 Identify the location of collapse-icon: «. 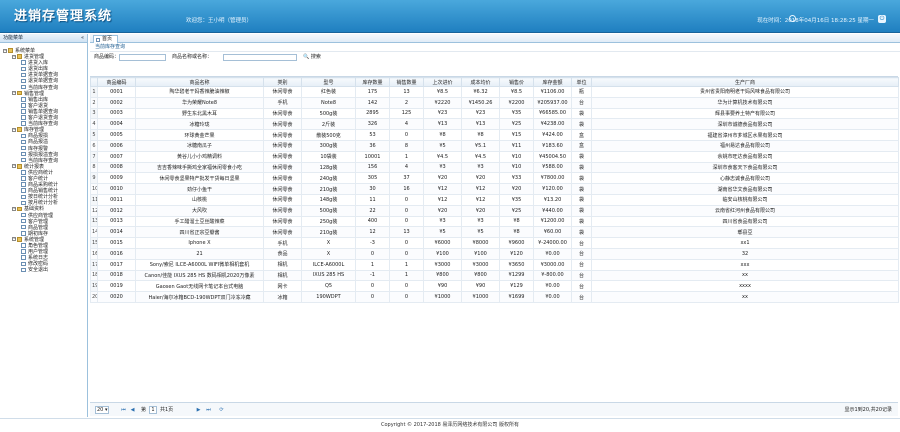
(82, 38).